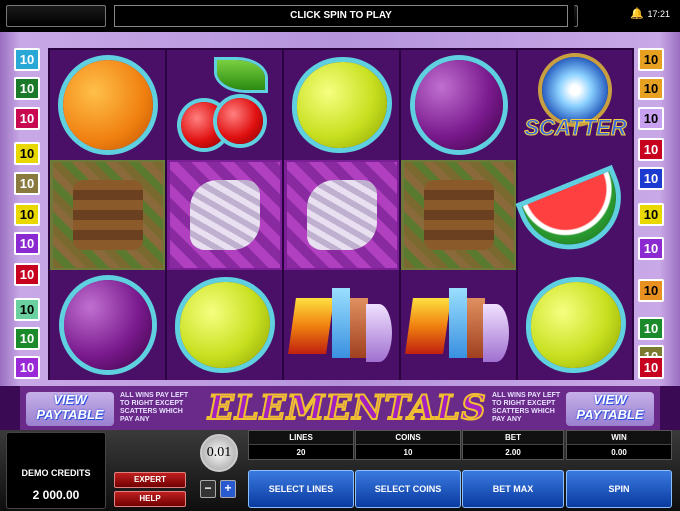  I want to click on credits-display: DEMO CREDITS 2 000.00, so click(56, 470).